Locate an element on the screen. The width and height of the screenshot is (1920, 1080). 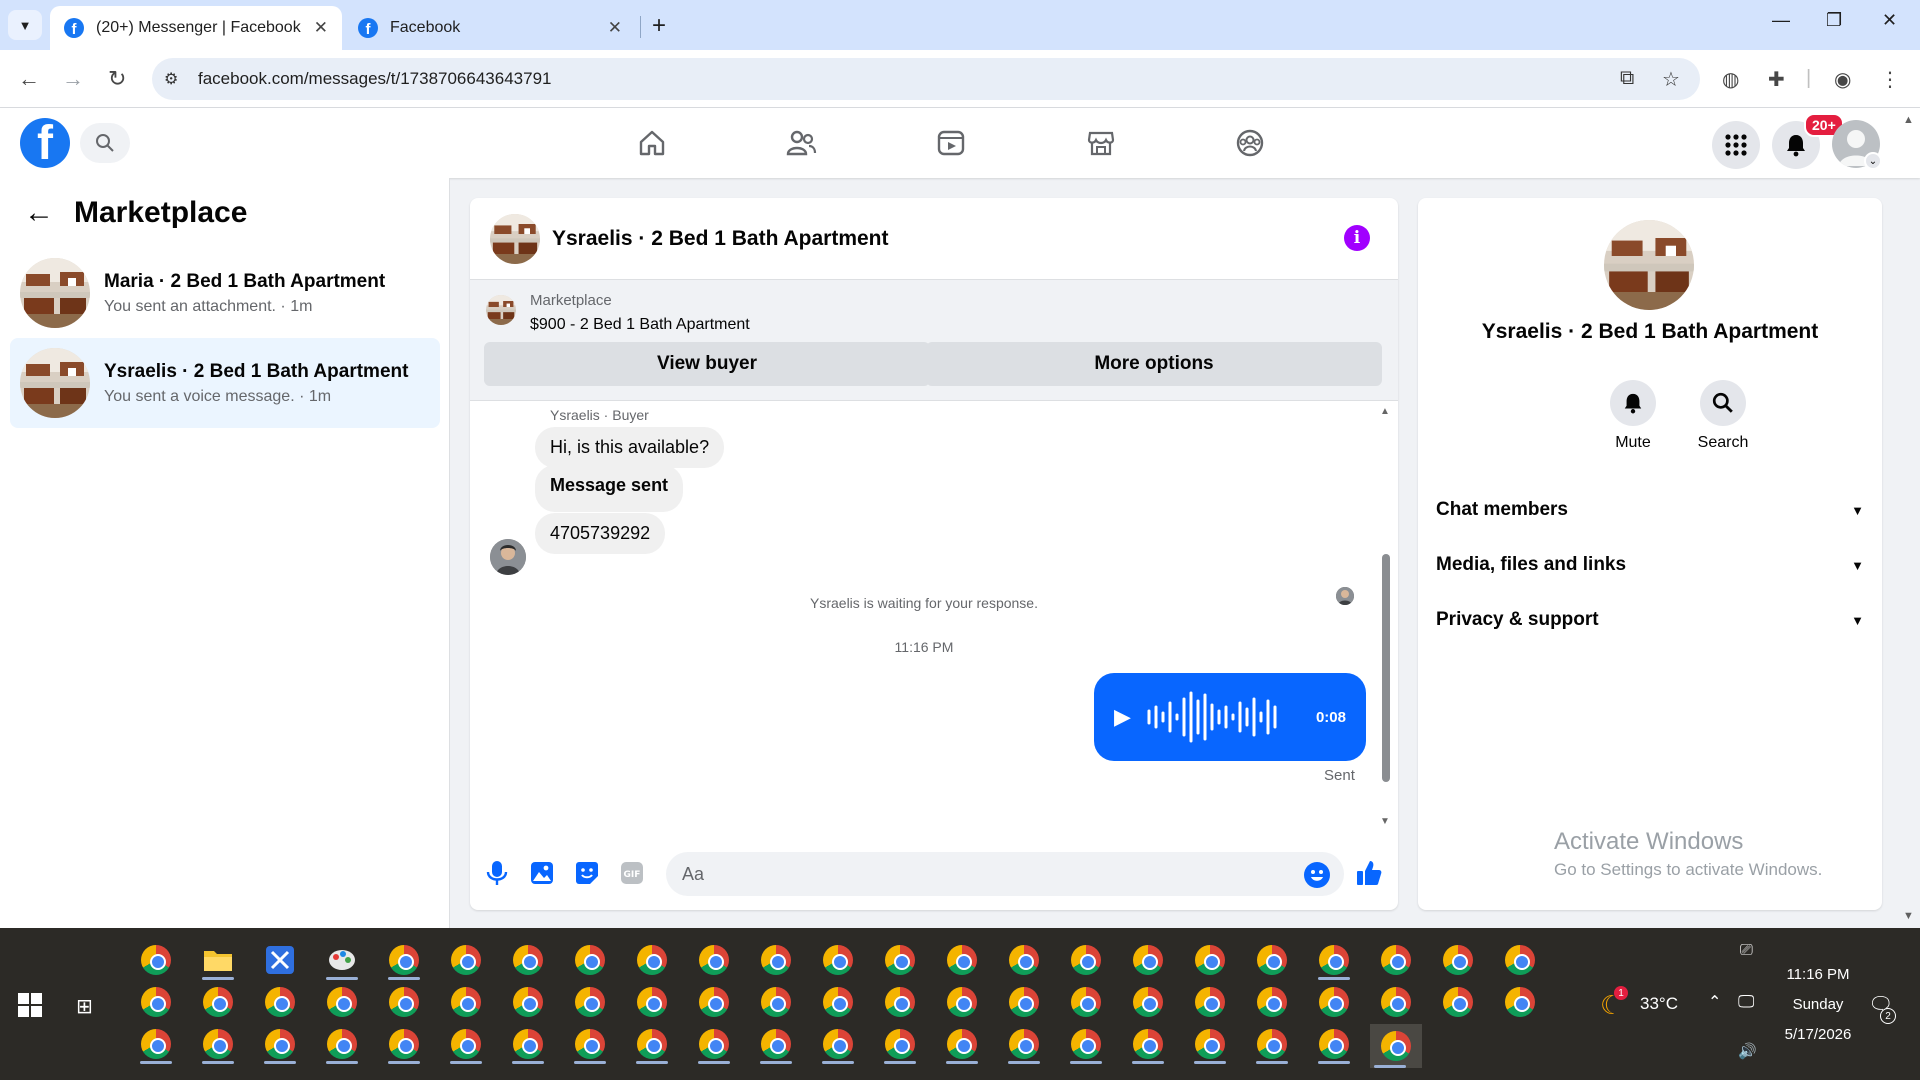
facebook-logo-icon: f is located at coordinates (45, 143).